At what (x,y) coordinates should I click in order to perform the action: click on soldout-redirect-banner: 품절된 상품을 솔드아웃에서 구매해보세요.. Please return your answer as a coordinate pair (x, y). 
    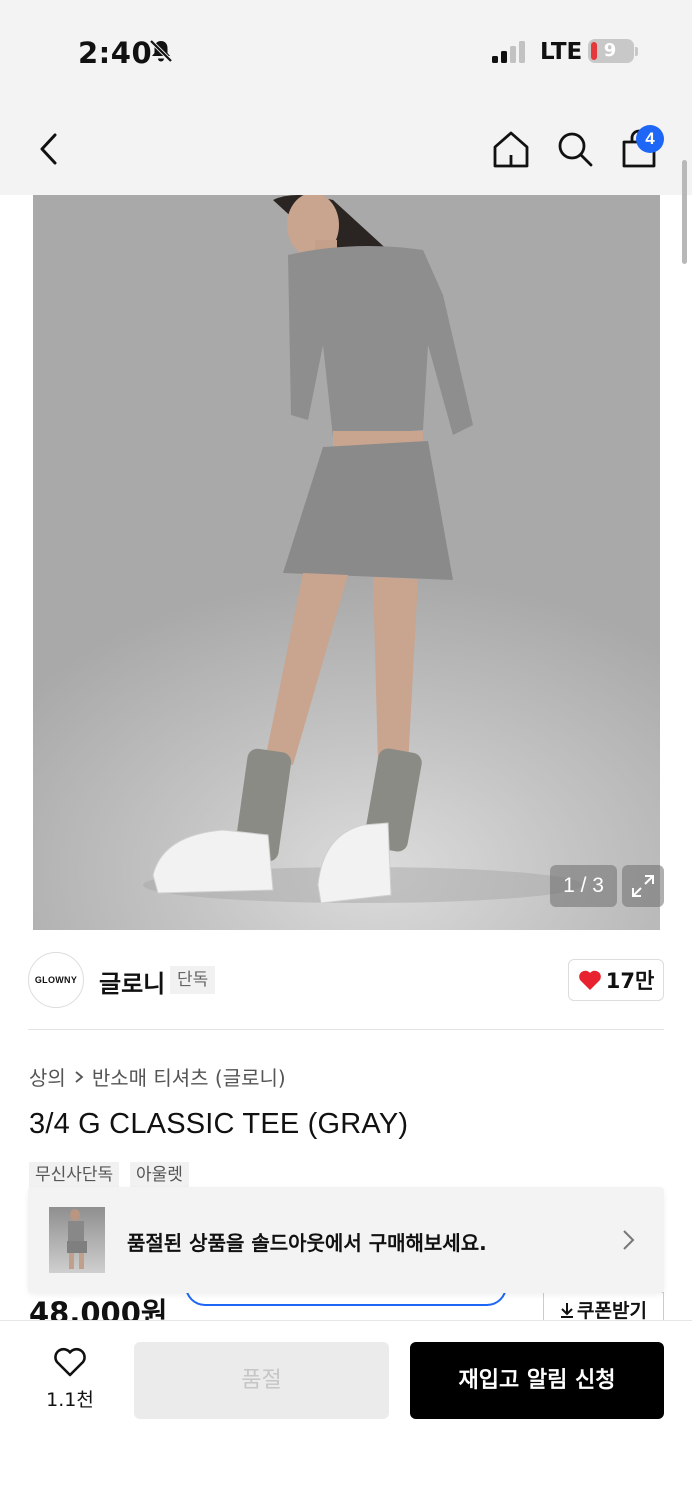
    Looking at the image, I should click on (346, 1240).